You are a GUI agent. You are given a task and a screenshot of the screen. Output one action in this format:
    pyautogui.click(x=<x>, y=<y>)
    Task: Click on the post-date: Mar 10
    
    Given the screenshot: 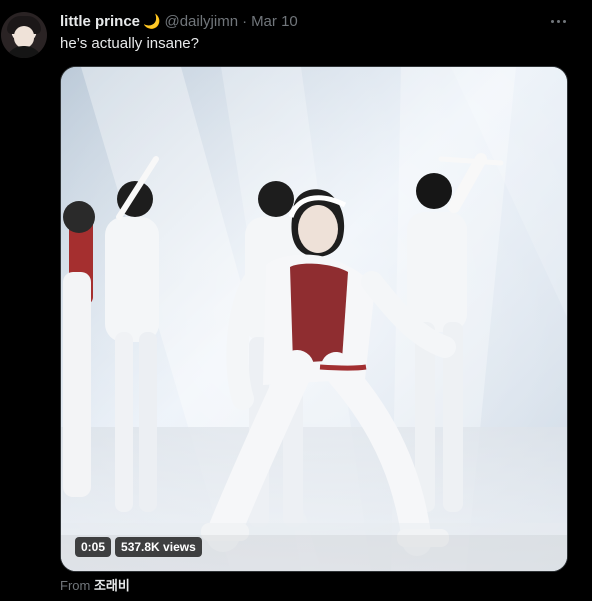 What is the action you would take?
    pyautogui.click(x=274, y=21)
    